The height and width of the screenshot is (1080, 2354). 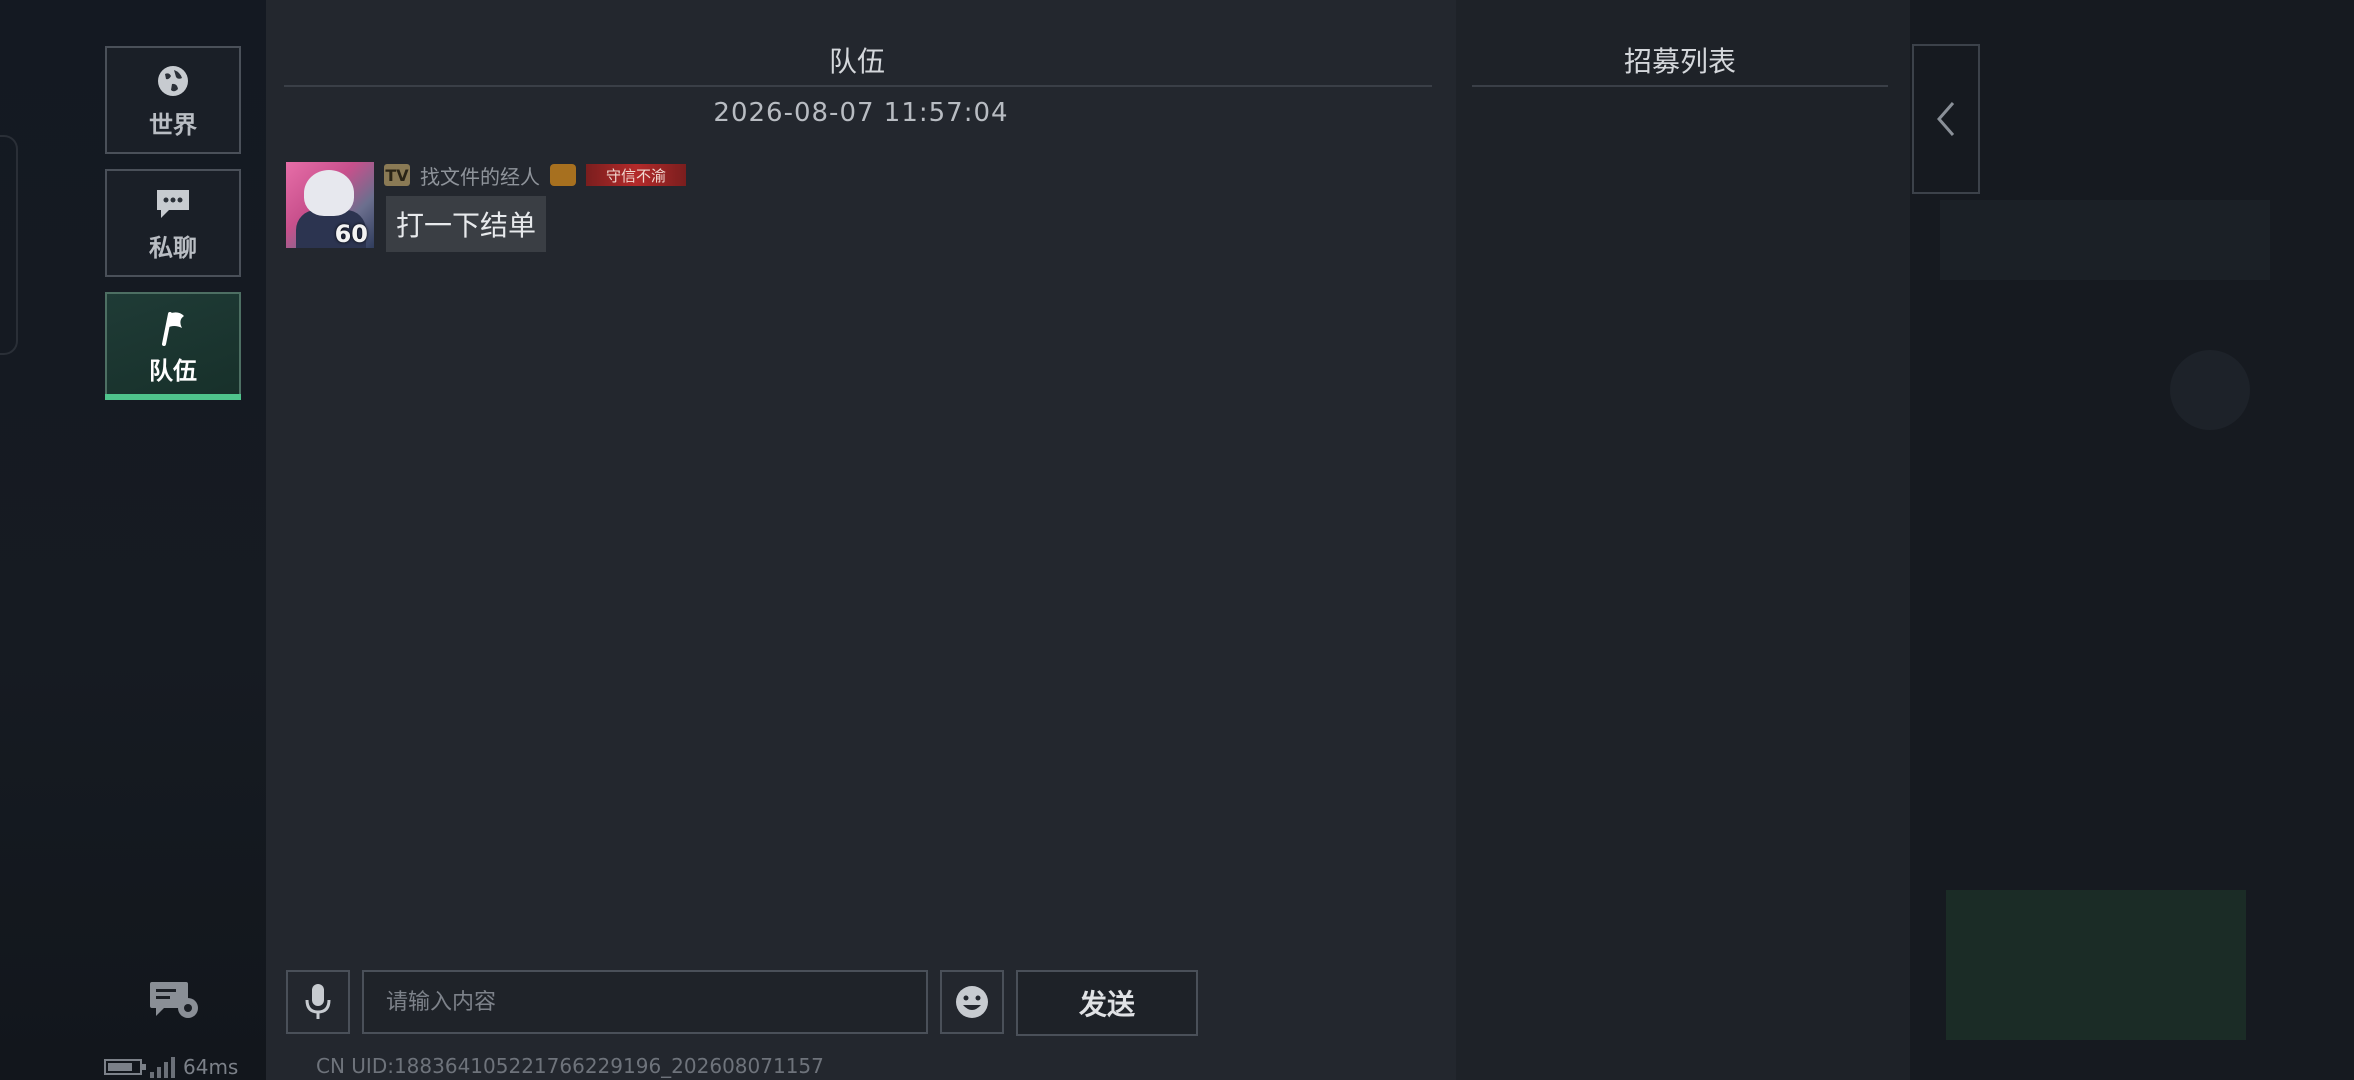 What do you see at coordinates (636, 175) in the screenshot?
I see `honor-tag: 守信不渝` at bounding box center [636, 175].